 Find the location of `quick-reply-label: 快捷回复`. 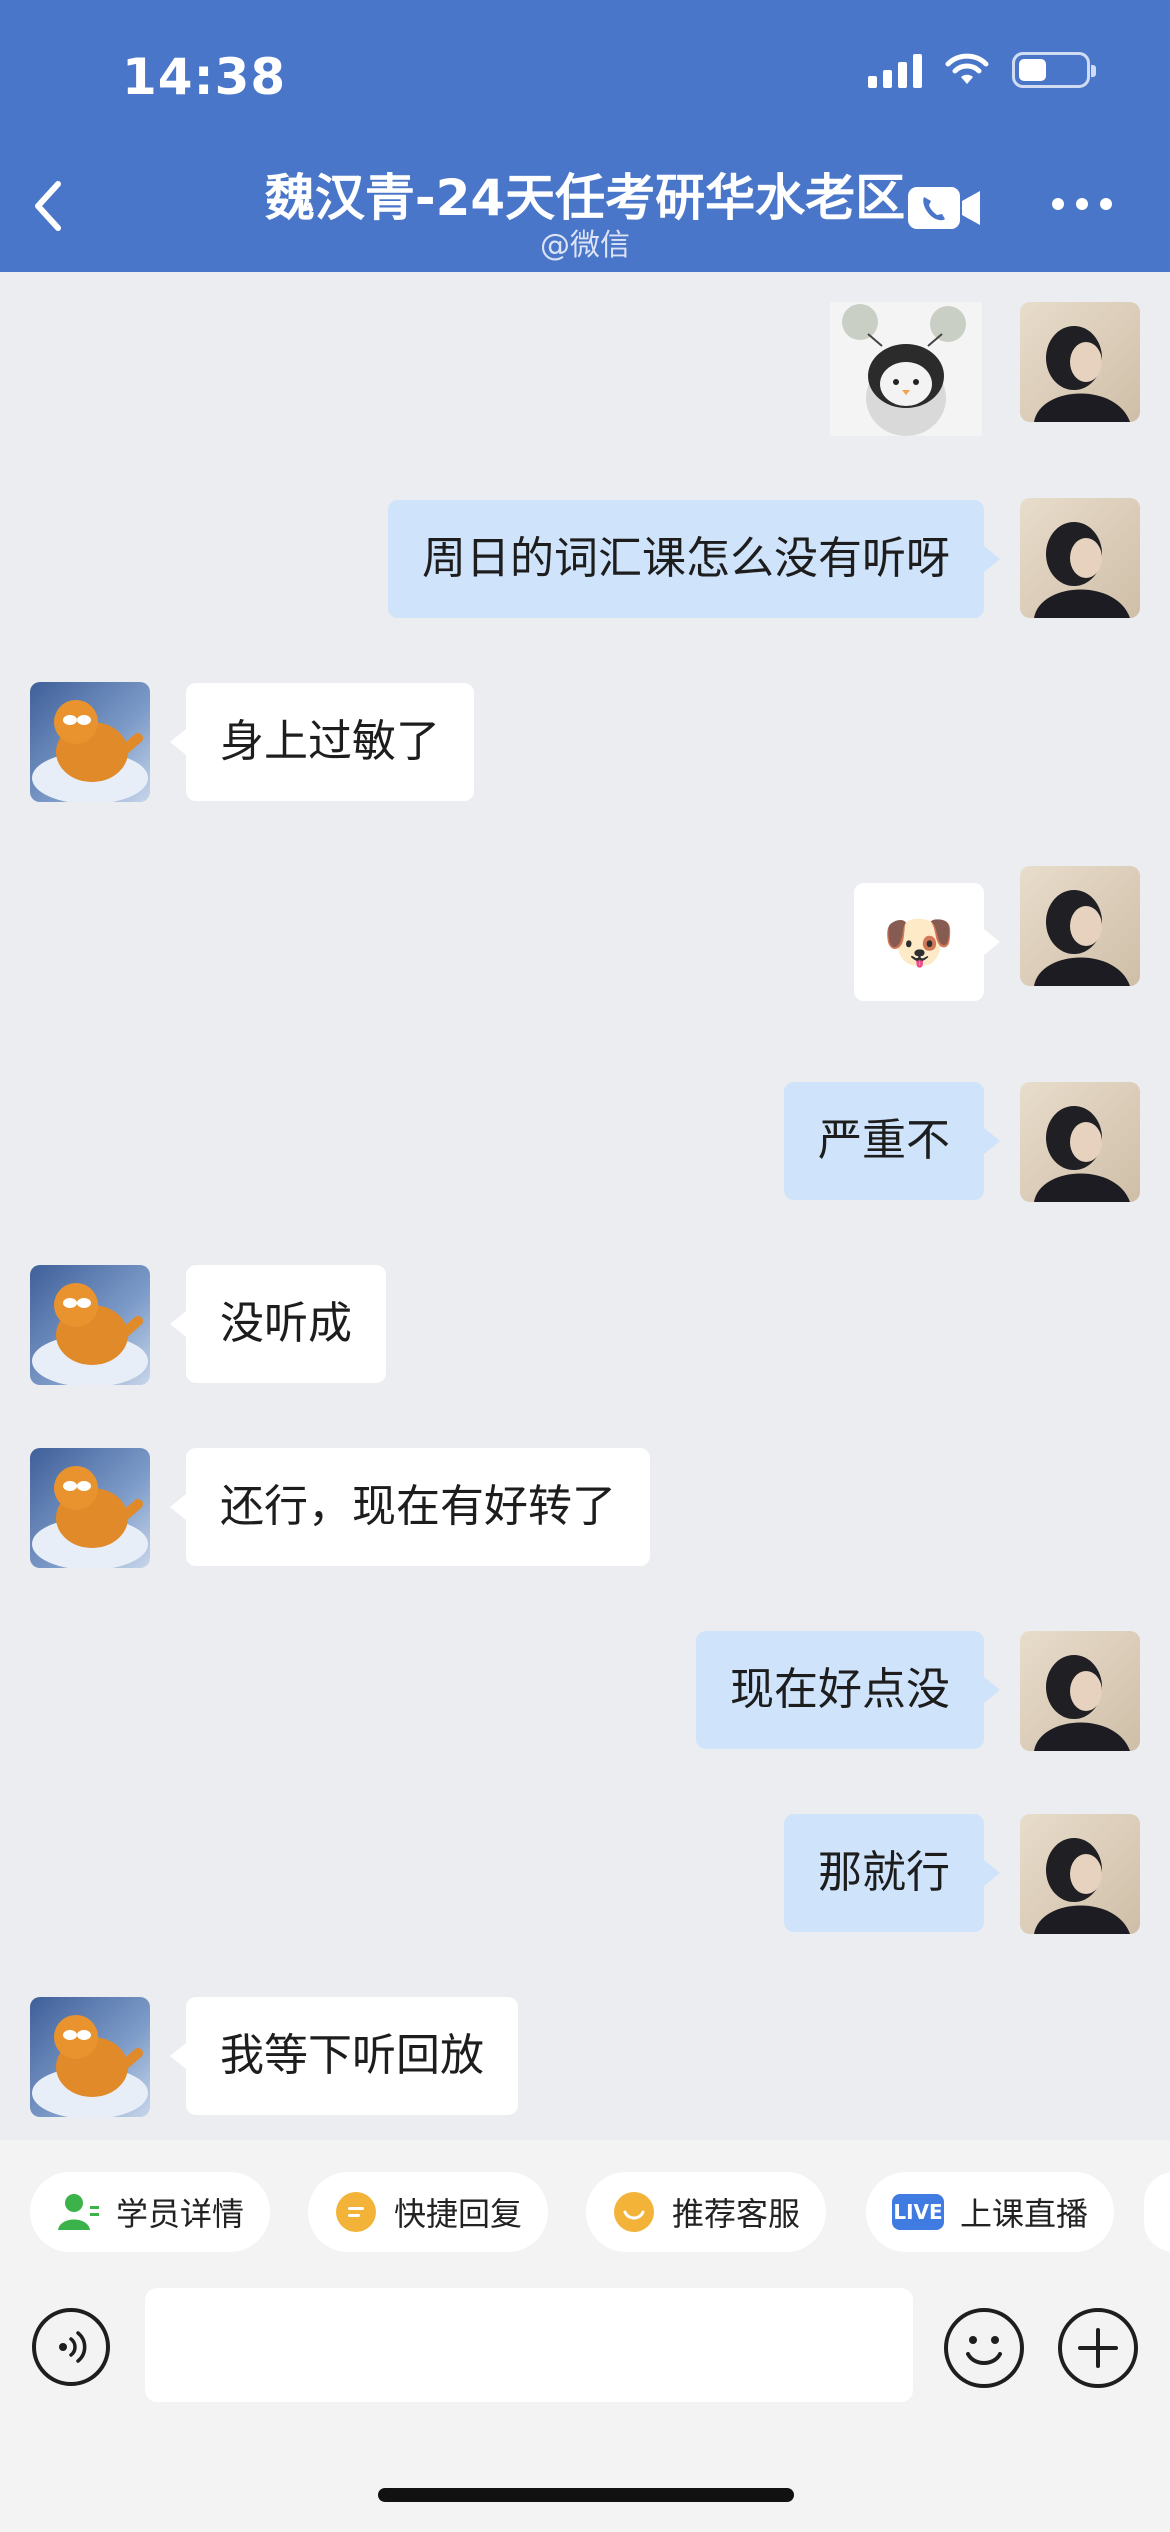

quick-reply-label: 快捷回复 is located at coordinates (458, 2214).